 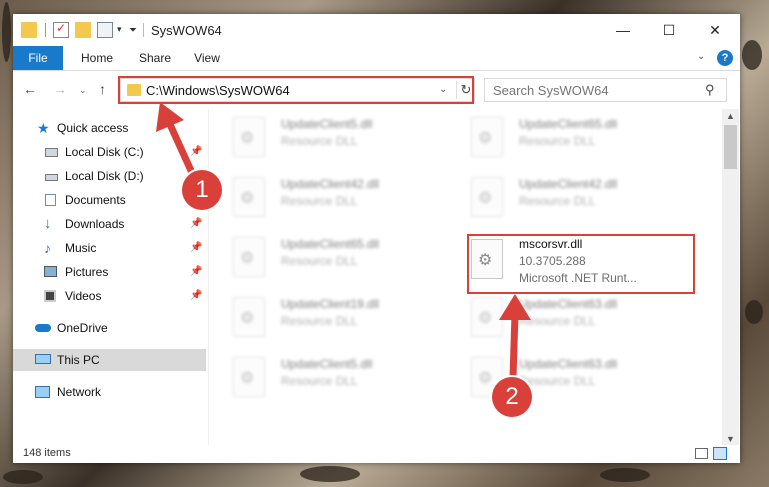 I want to click on folder-icon, so click(x=29, y=30).